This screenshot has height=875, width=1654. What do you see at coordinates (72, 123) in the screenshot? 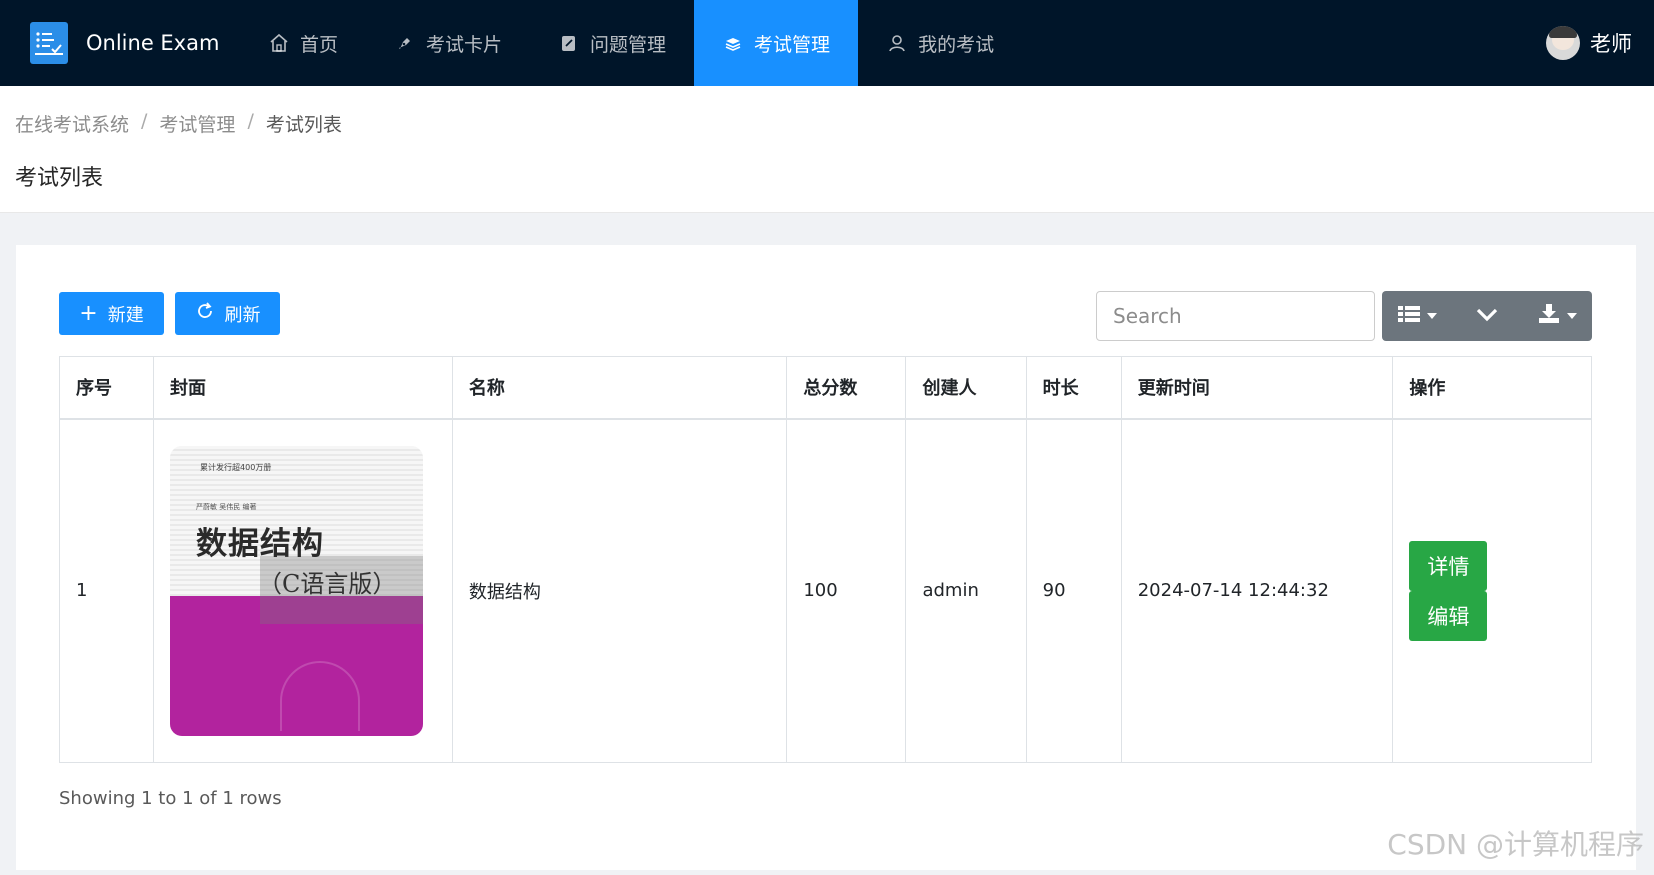
I see `breadcrumb-item-system: 在线考试系统` at bounding box center [72, 123].